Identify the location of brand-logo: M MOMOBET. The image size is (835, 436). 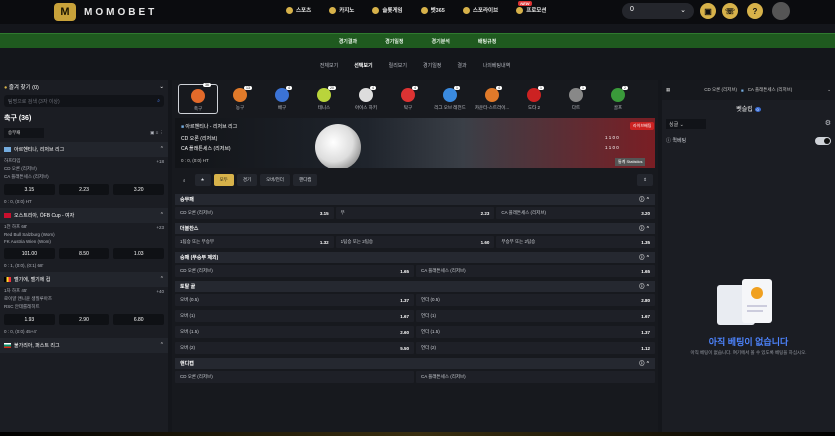
(105, 12).